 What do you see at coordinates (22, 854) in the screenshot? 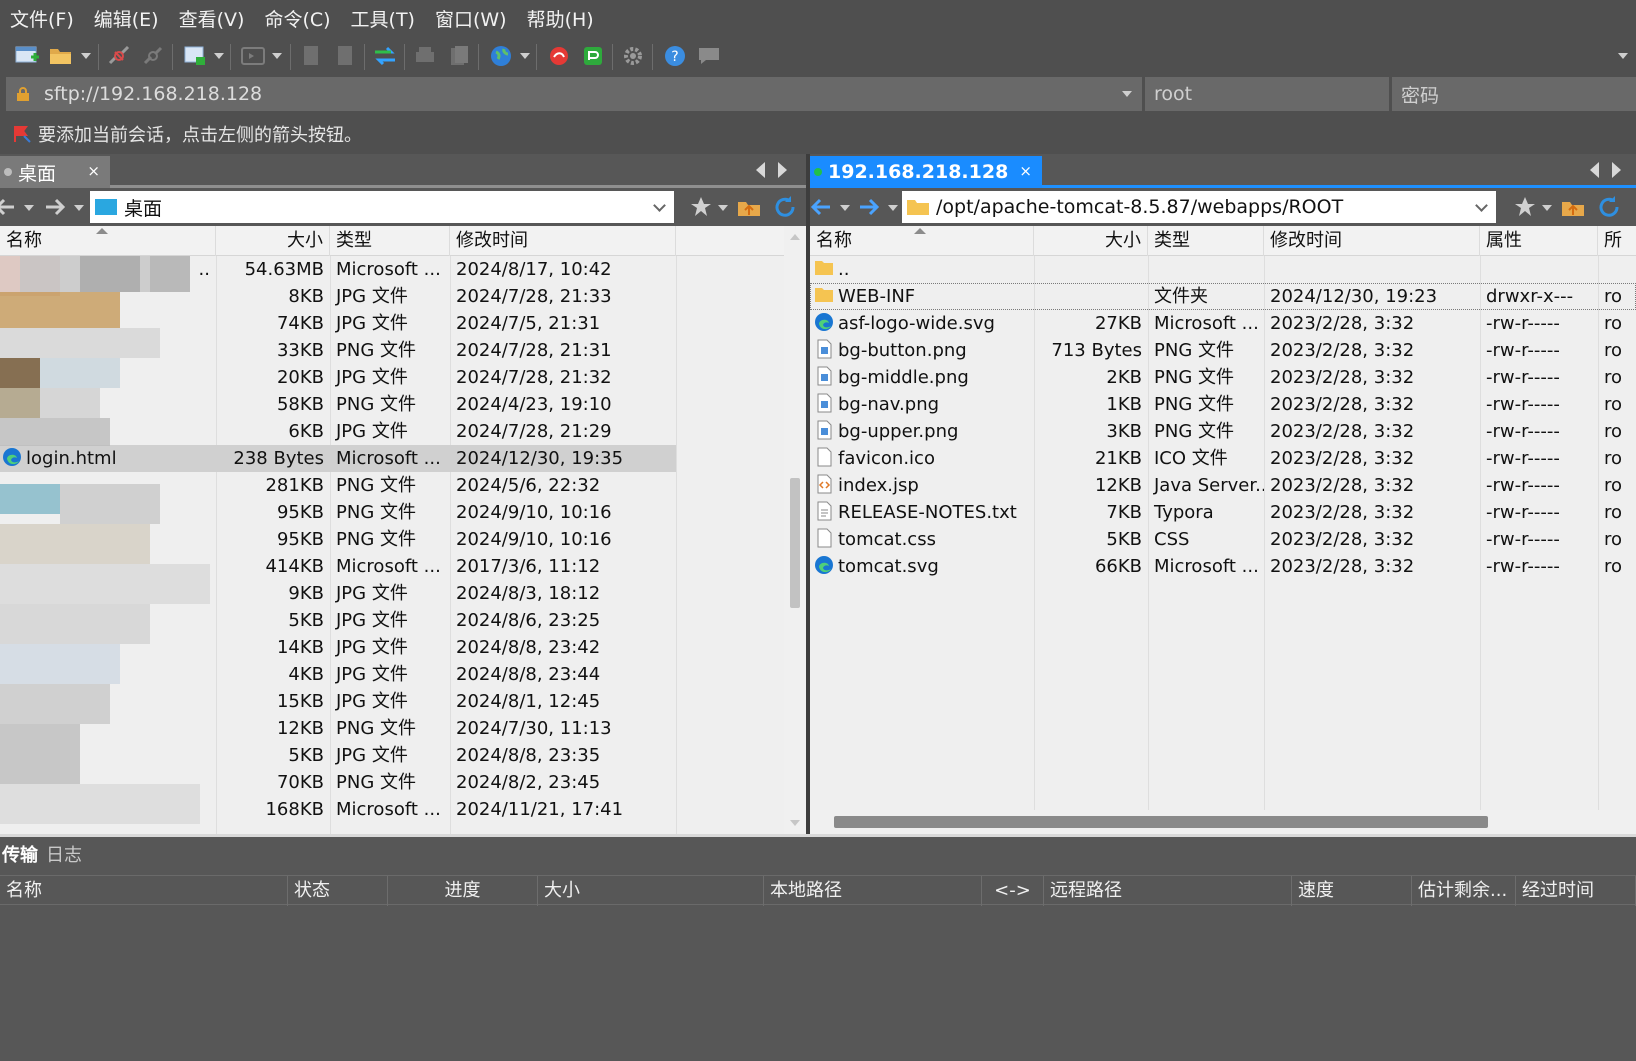
I see `tab-transfers: 传输` at bounding box center [22, 854].